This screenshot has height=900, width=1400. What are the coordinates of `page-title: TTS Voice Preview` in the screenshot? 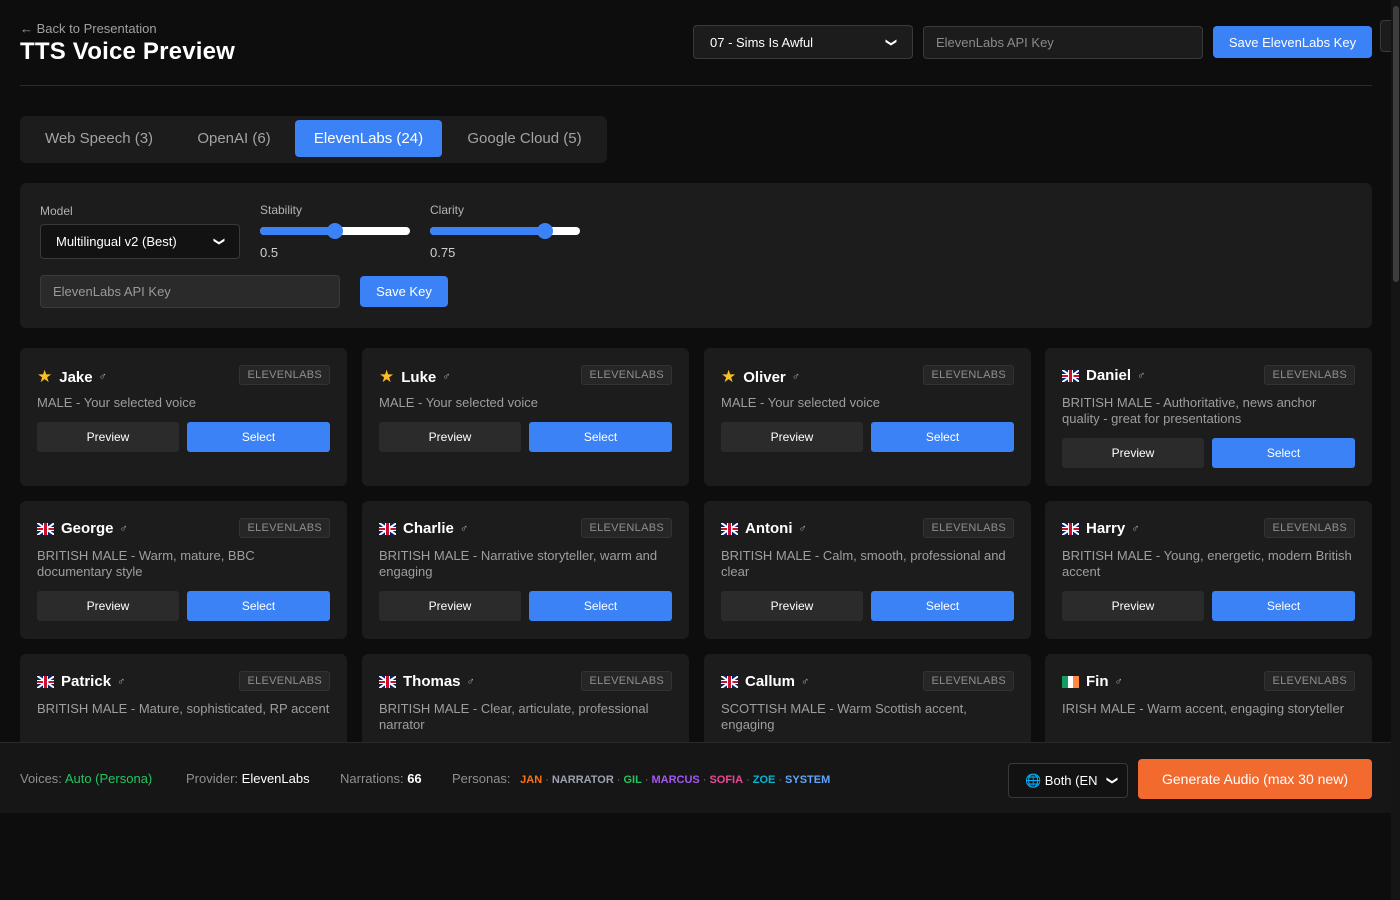 It's located at (128, 51).